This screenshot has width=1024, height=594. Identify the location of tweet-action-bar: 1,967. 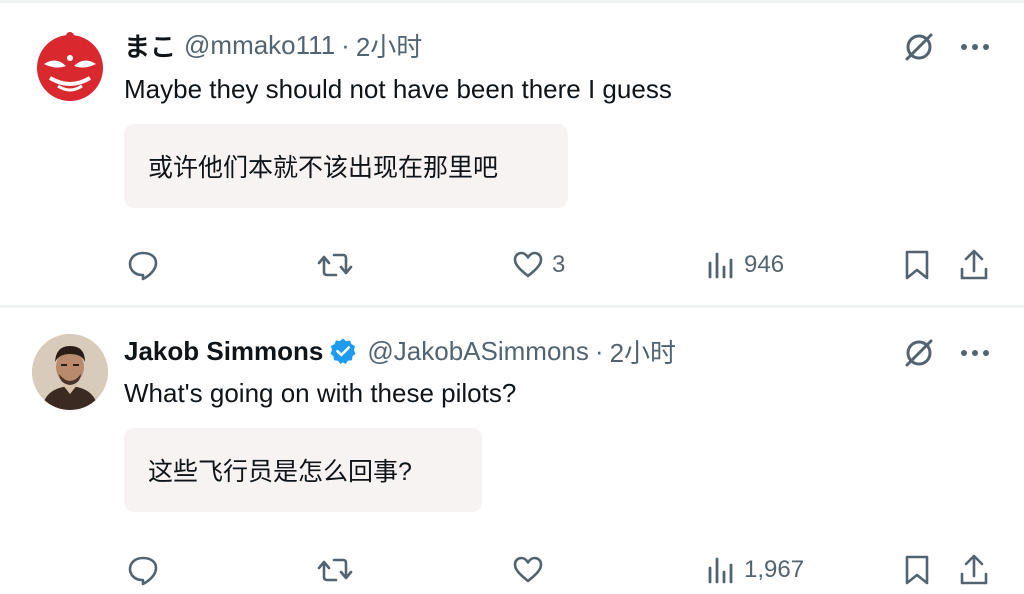
(512, 570).